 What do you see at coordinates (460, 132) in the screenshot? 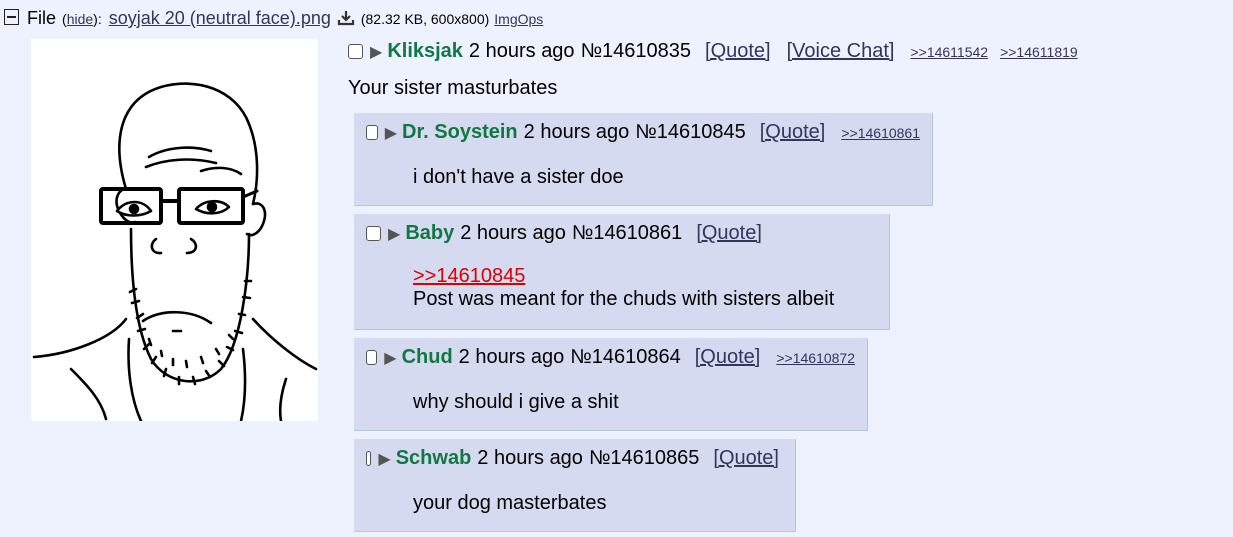
I see `poster-name: Dr. Soystein` at bounding box center [460, 132].